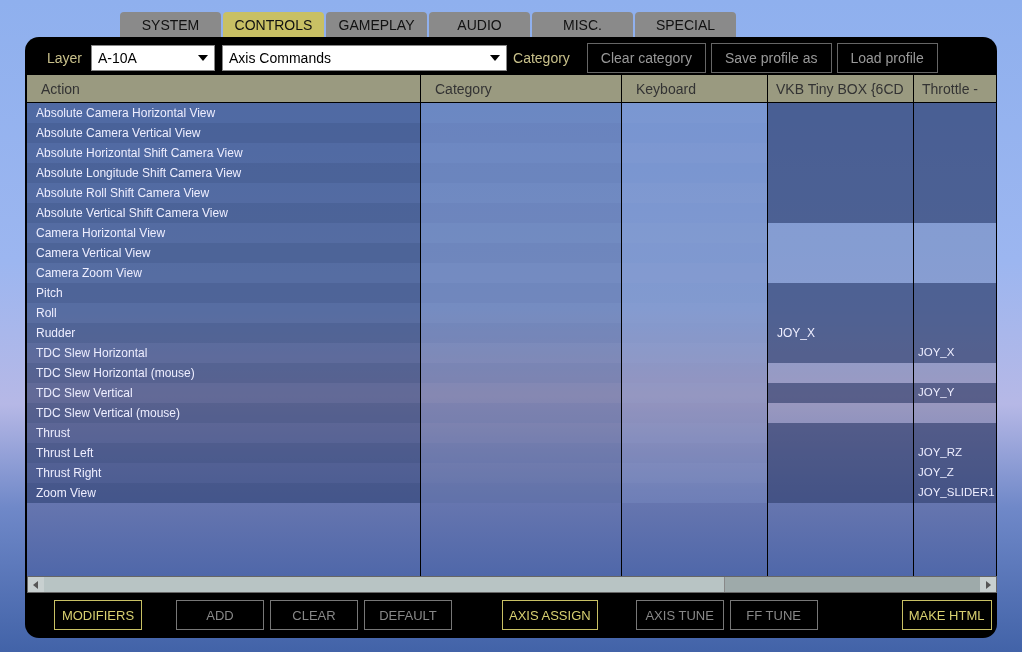  I want to click on action-button: AXIS ASSIGN, so click(550, 615).